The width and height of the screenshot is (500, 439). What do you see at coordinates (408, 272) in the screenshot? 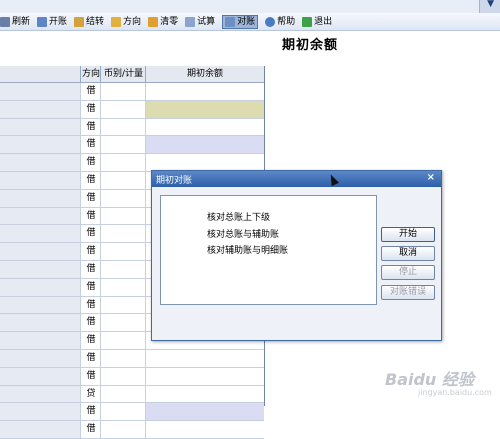
I see `stop-button: 停止` at bounding box center [408, 272].